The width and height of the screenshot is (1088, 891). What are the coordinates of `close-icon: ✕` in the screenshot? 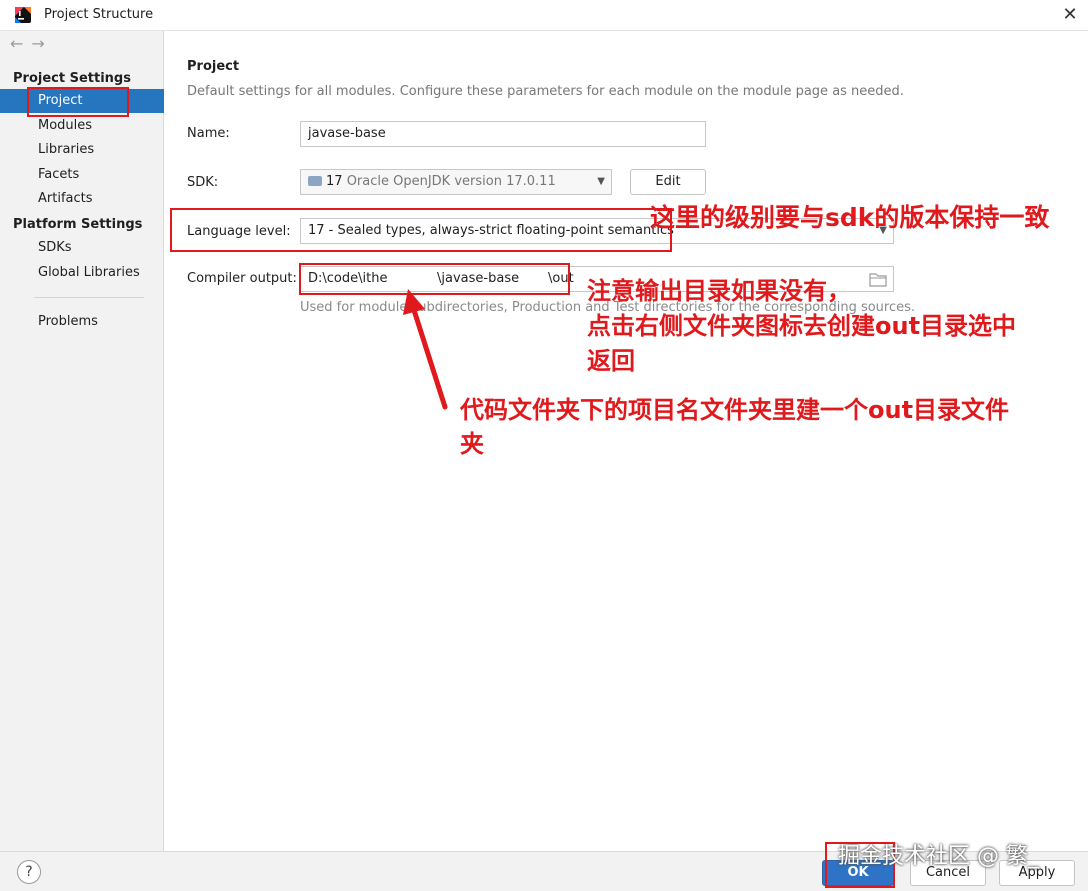 It's located at (1070, 15).